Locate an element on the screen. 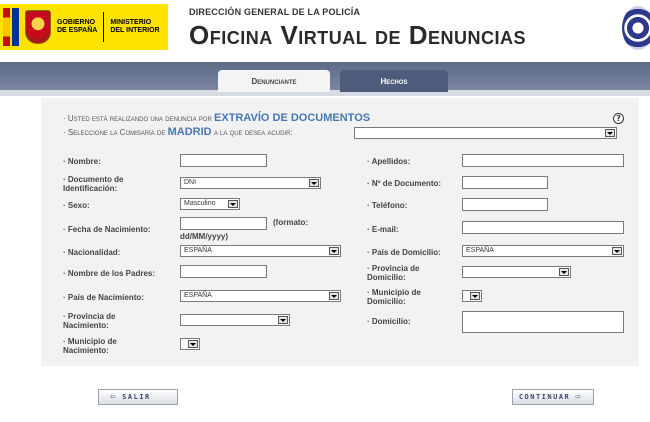 The image size is (650, 422). prov-domicilio-select is located at coordinates (516, 272).